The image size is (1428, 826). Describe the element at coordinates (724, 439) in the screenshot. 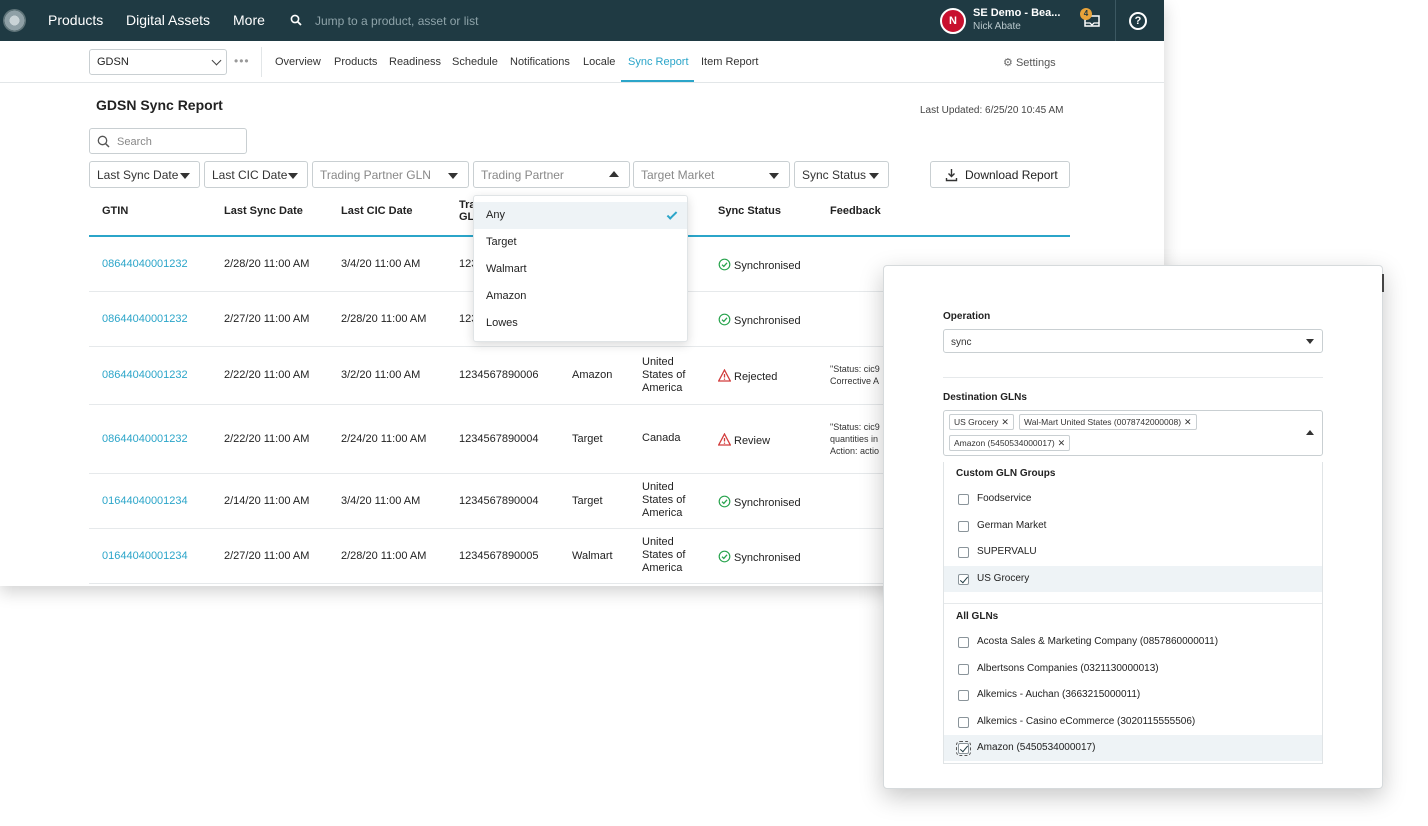

I see `warning-triangle-icon` at that location.